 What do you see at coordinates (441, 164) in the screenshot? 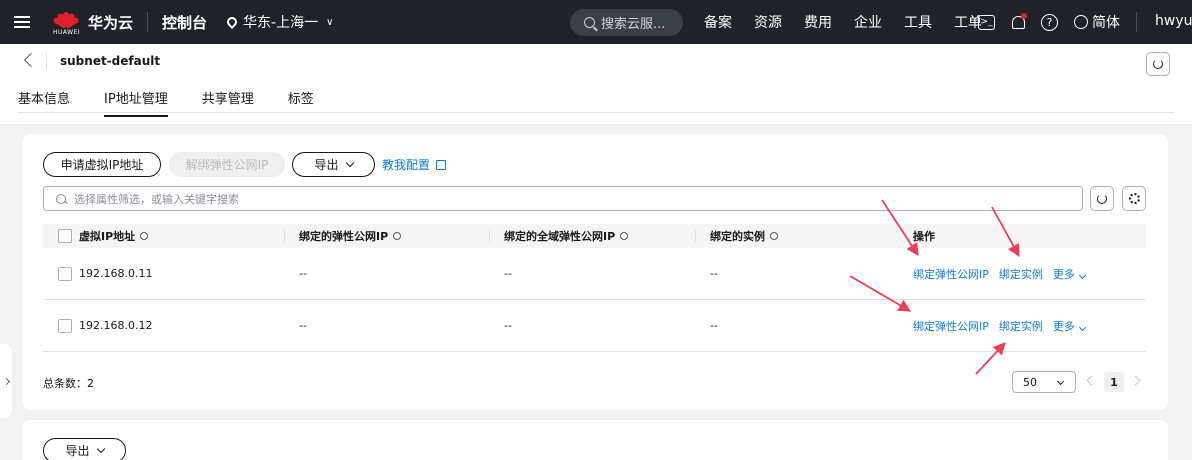
I see `external-link-icon` at bounding box center [441, 164].